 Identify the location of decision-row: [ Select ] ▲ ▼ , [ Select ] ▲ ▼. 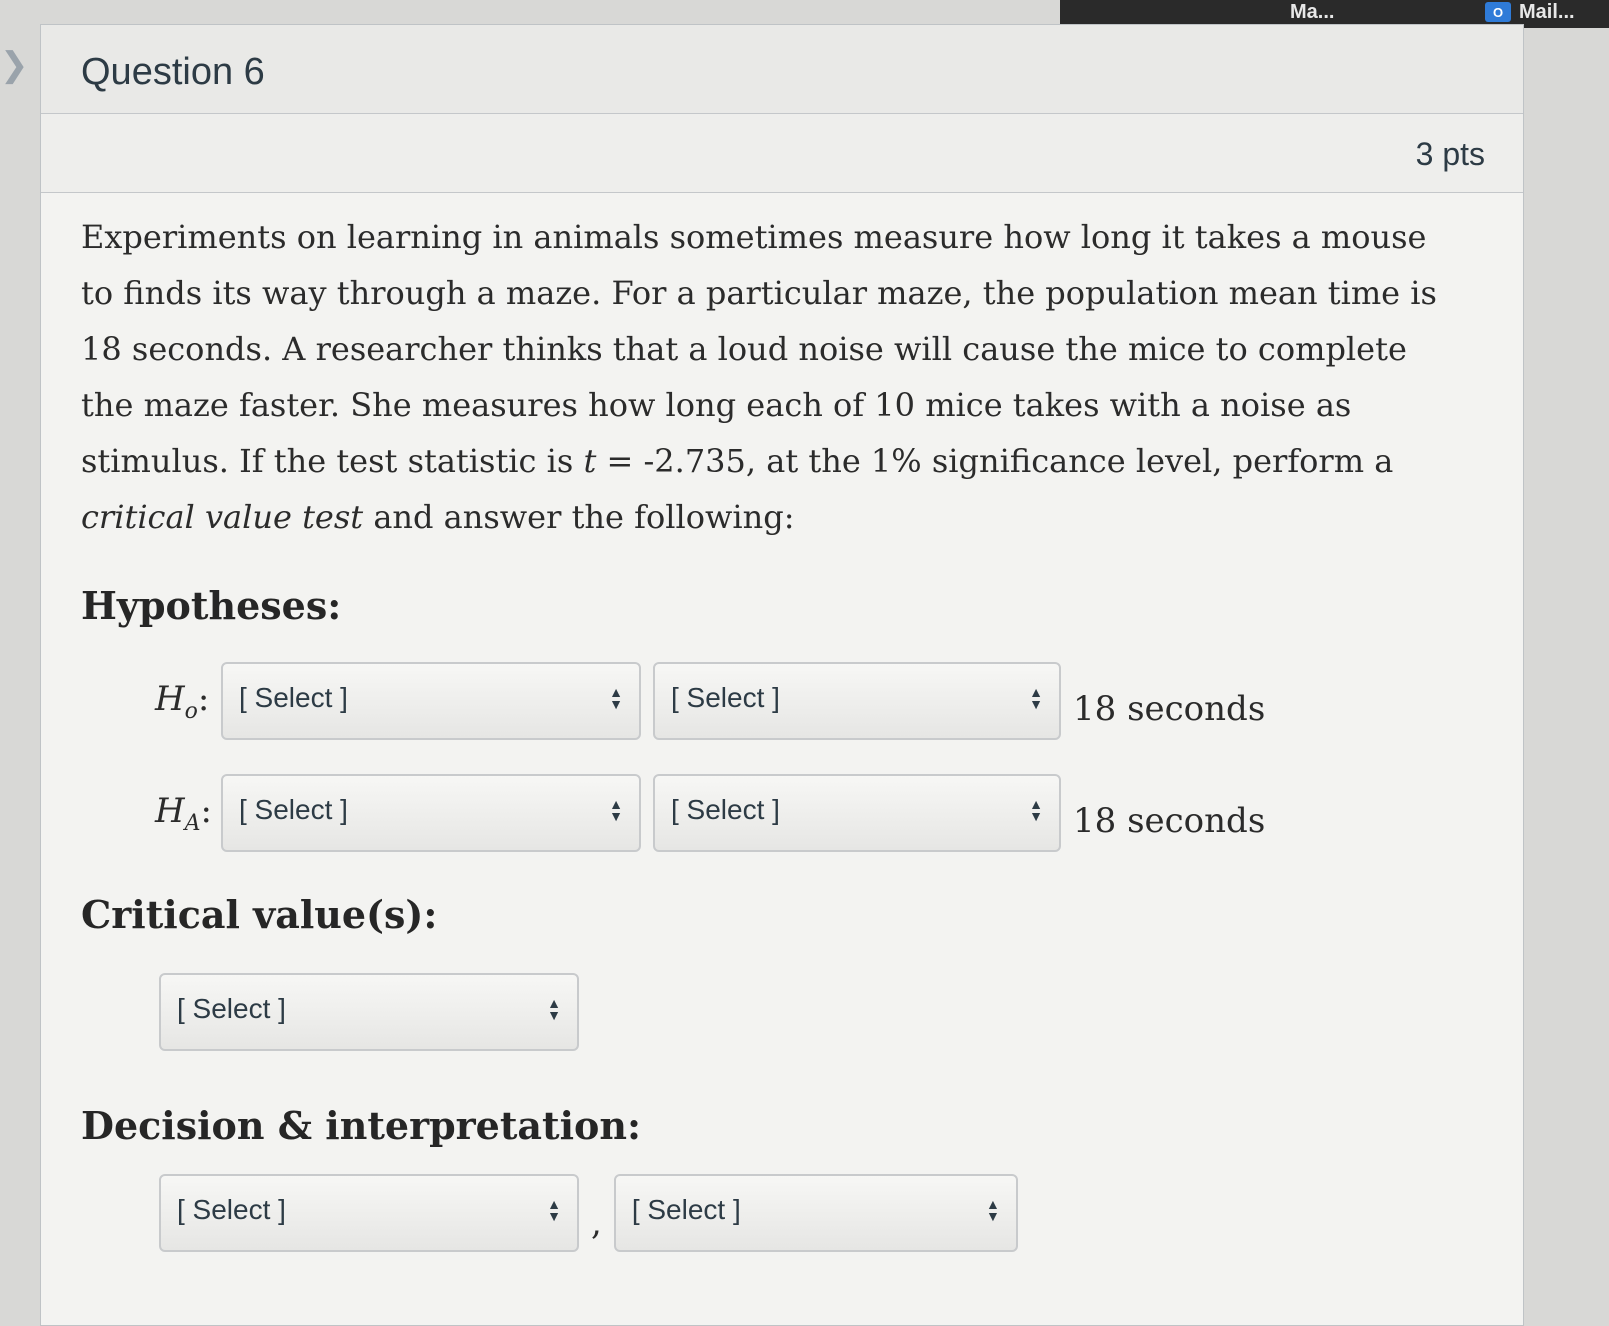
(821, 1213).